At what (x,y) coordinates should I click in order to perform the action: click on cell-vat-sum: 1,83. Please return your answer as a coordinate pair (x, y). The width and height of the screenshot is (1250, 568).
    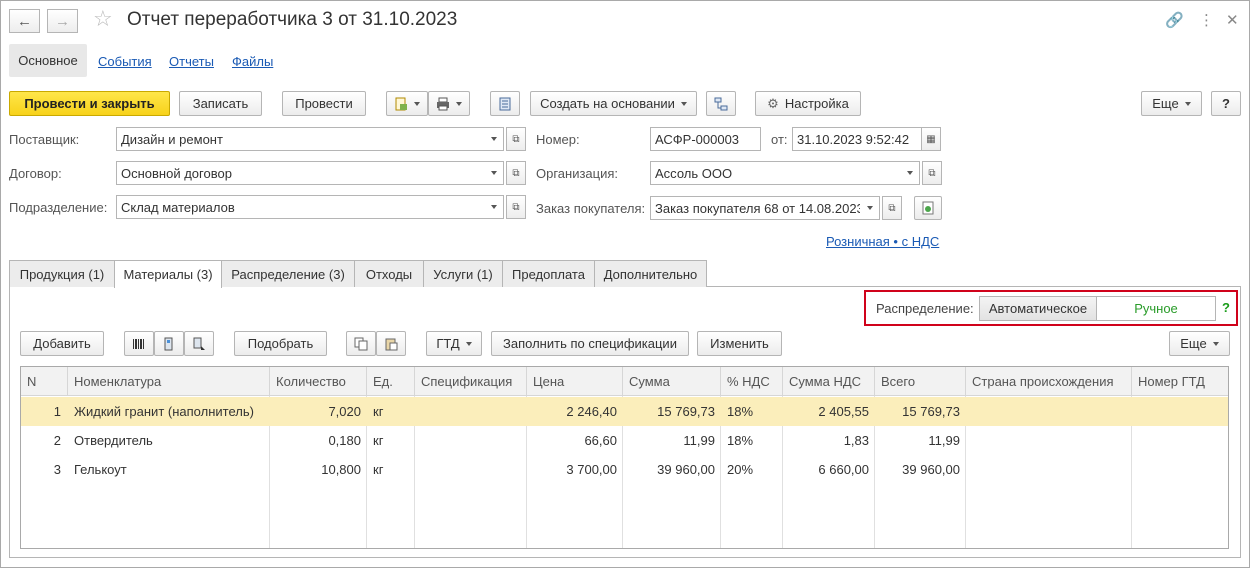
    Looking at the image, I should click on (829, 440).